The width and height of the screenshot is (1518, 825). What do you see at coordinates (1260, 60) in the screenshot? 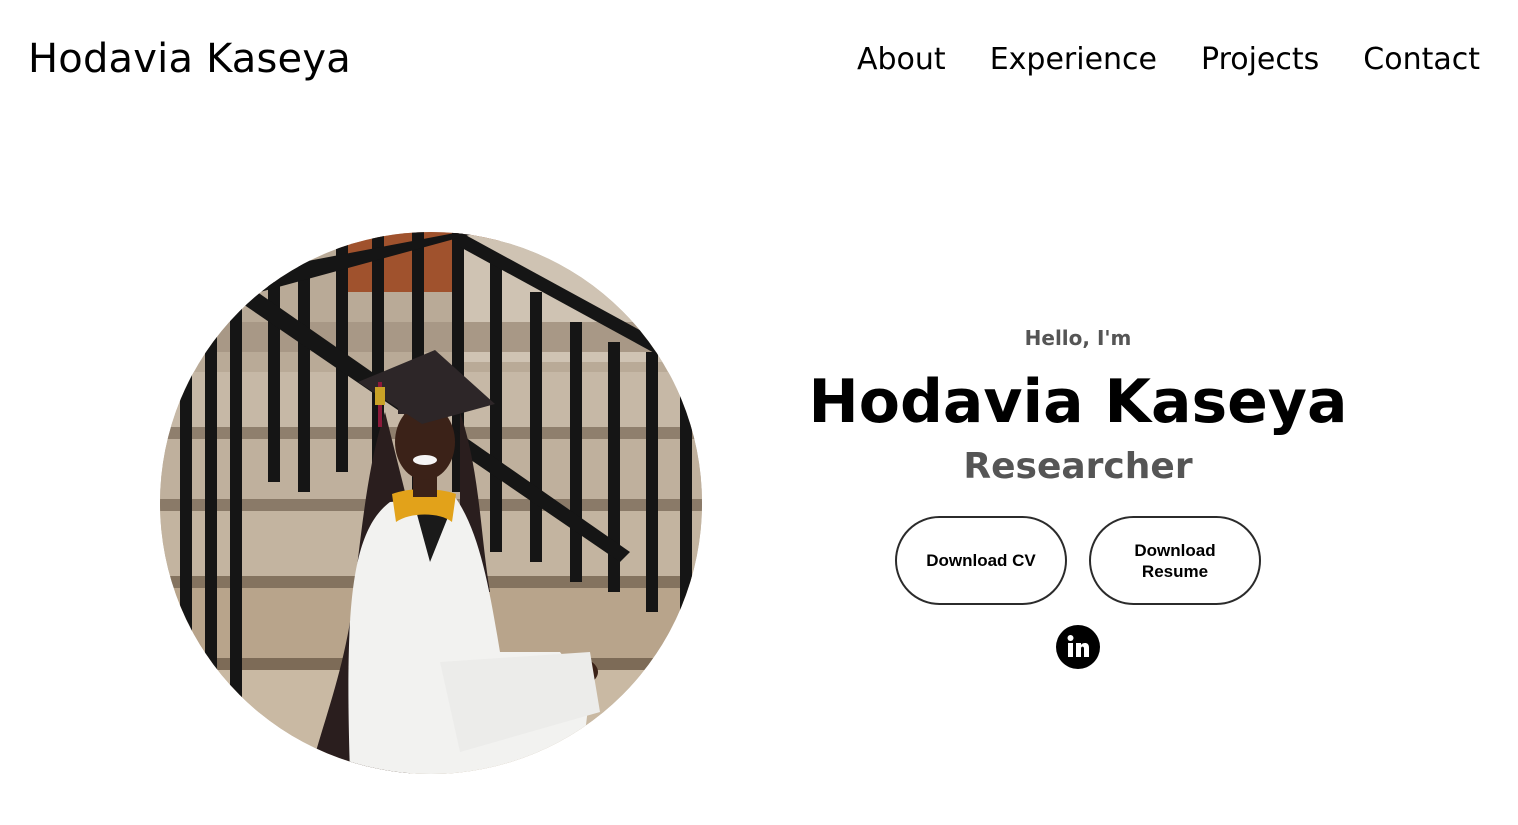
I see `nav-link-projects: Projects` at bounding box center [1260, 60].